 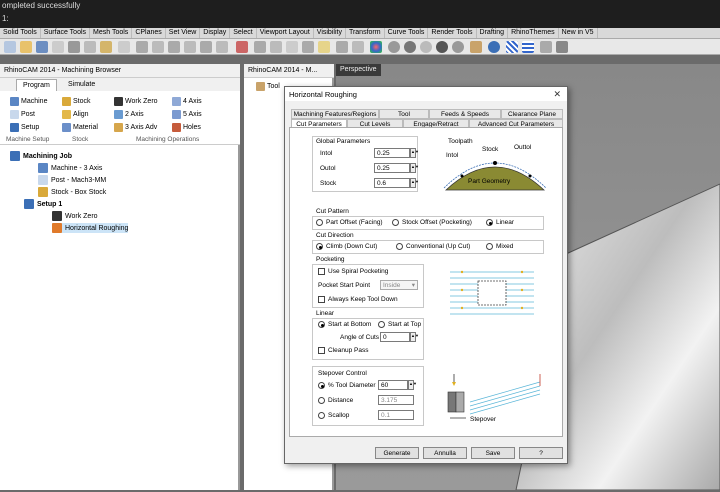 I want to click on new-file-icon, so click(x=10, y=47).